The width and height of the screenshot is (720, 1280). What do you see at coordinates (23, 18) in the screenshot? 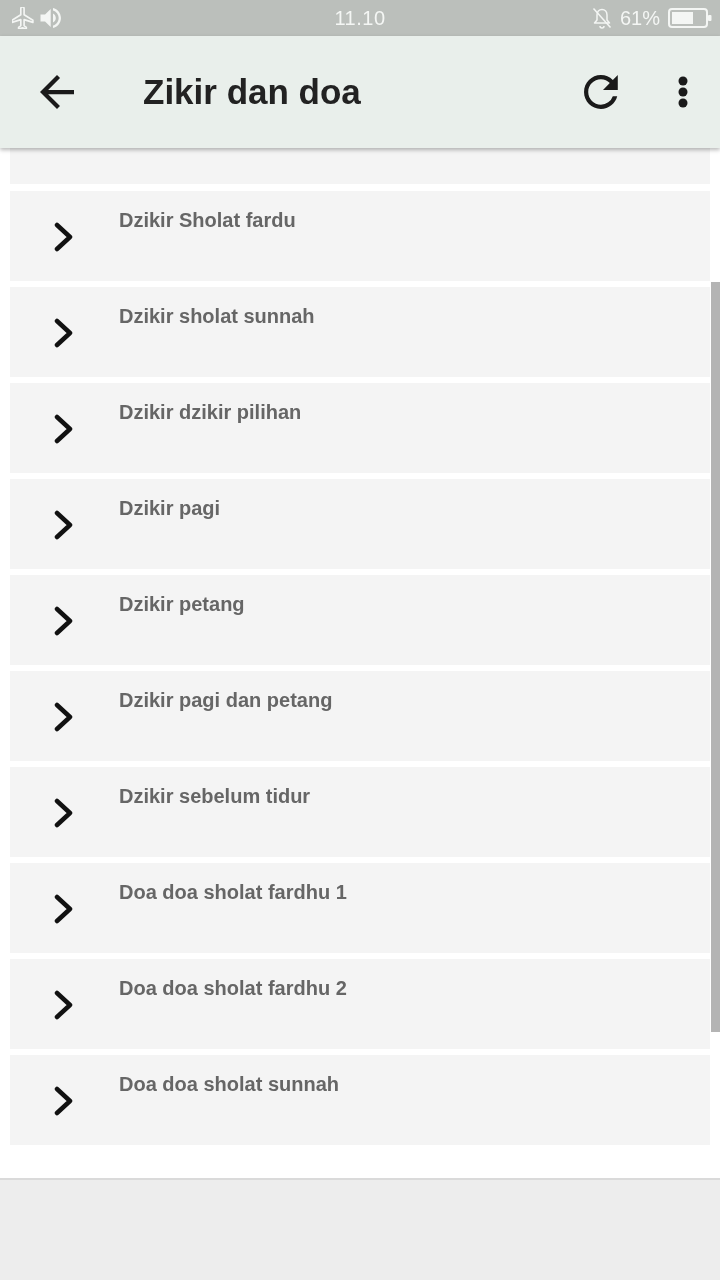
I see `airplane-icon` at bounding box center [23, 18].